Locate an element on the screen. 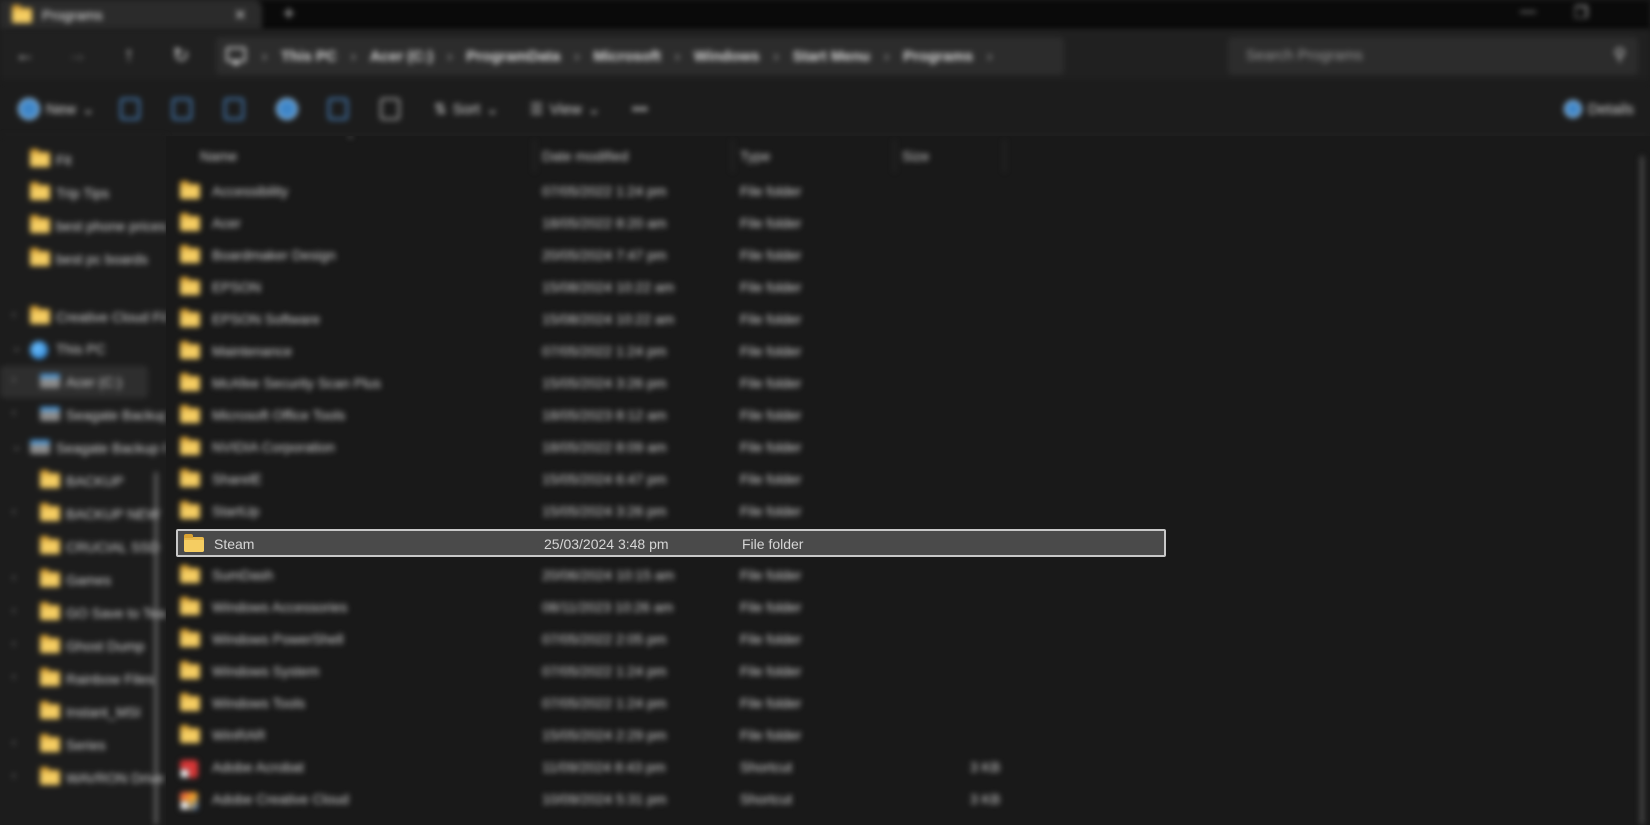 This screenshot has width=1650, height=825. nav-item: CRUCIAL SSD is located at coordinates (83, 547).